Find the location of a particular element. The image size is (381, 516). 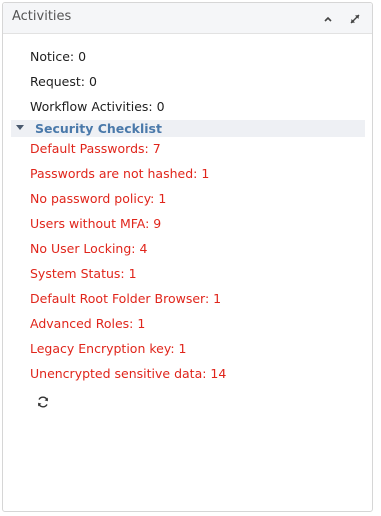

expand-arrows-icon is located at coordinates (355, 19).